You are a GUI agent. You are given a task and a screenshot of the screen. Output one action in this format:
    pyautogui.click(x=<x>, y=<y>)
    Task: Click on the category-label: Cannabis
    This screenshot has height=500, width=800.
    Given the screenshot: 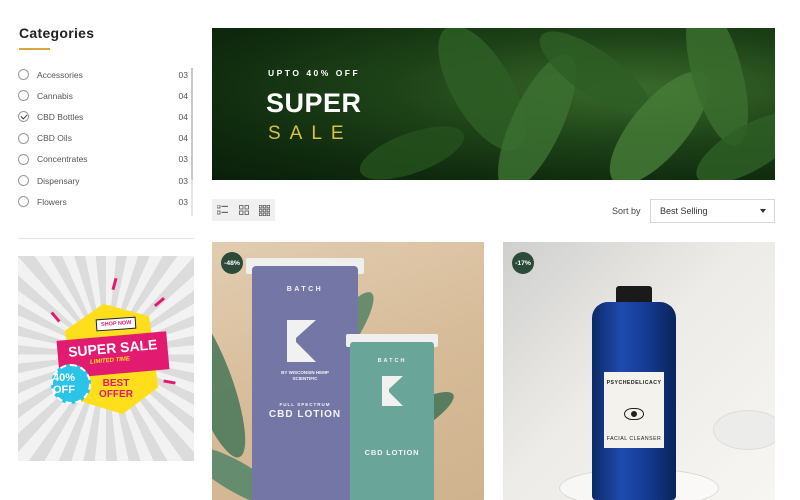 What is the action you would take?
    pyautogui.click(x=55, y=95)
    